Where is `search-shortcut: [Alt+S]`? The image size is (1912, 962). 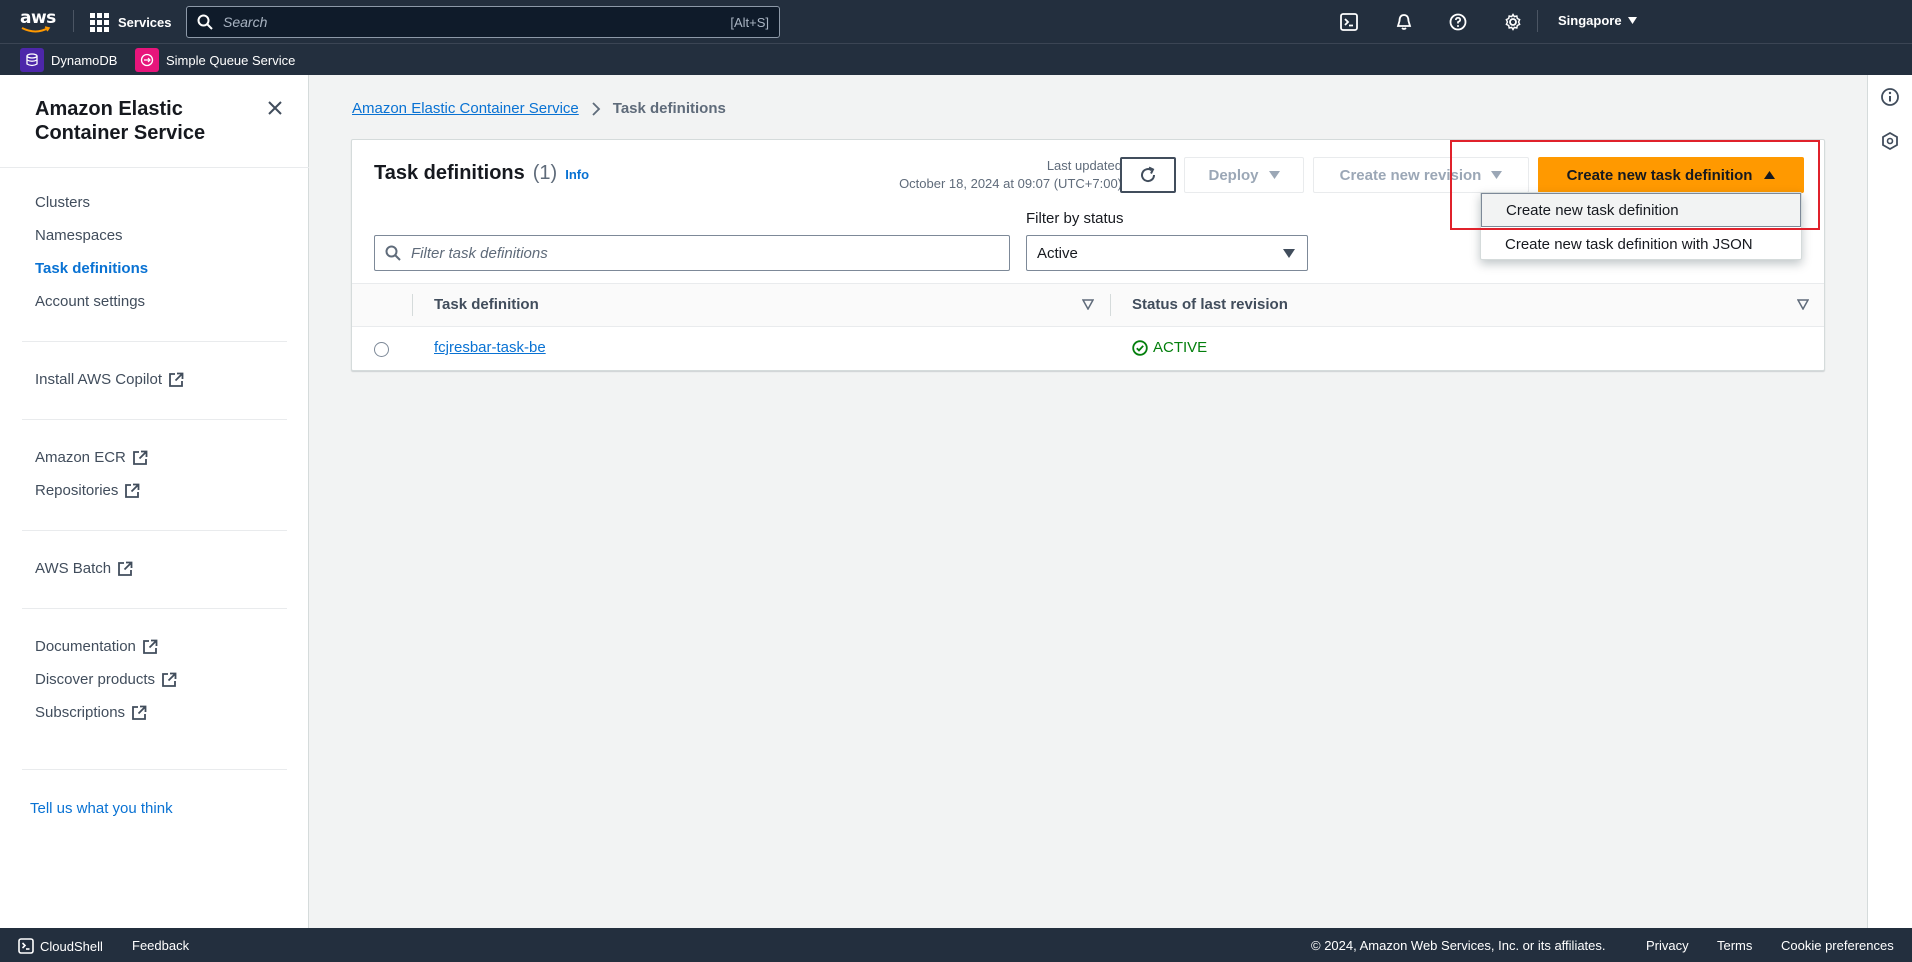
search-shortcut: [Alt+S] is located at coordinates (749, 22).